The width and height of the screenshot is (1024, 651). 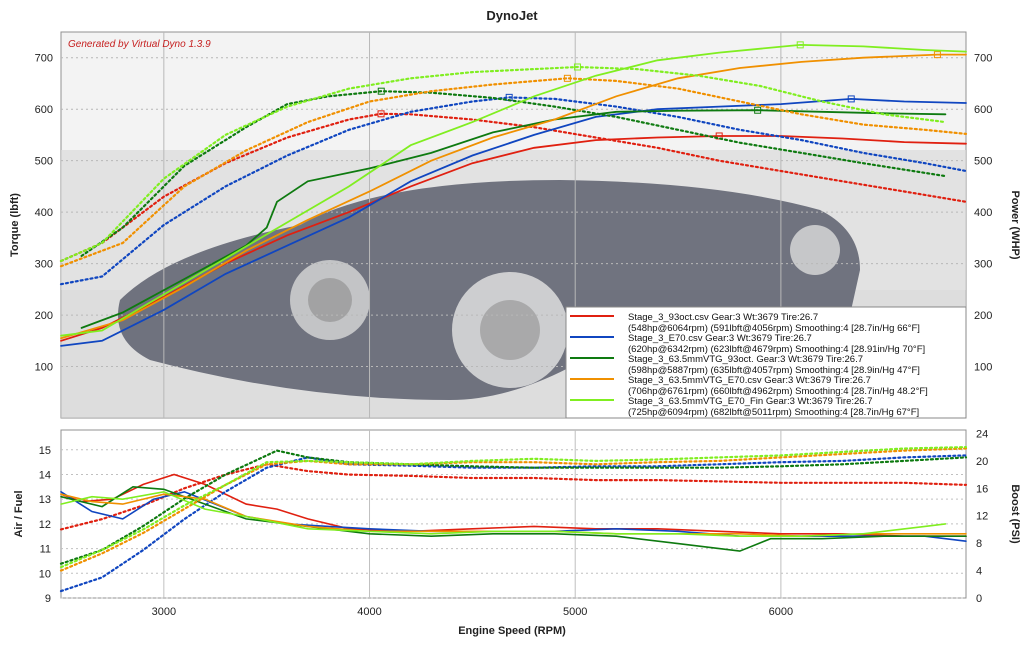 What do you see at coordinates (979, 572) in the screenshot?
I see `y2-tick-label-boost: 4` at bounding box center [979, 572].